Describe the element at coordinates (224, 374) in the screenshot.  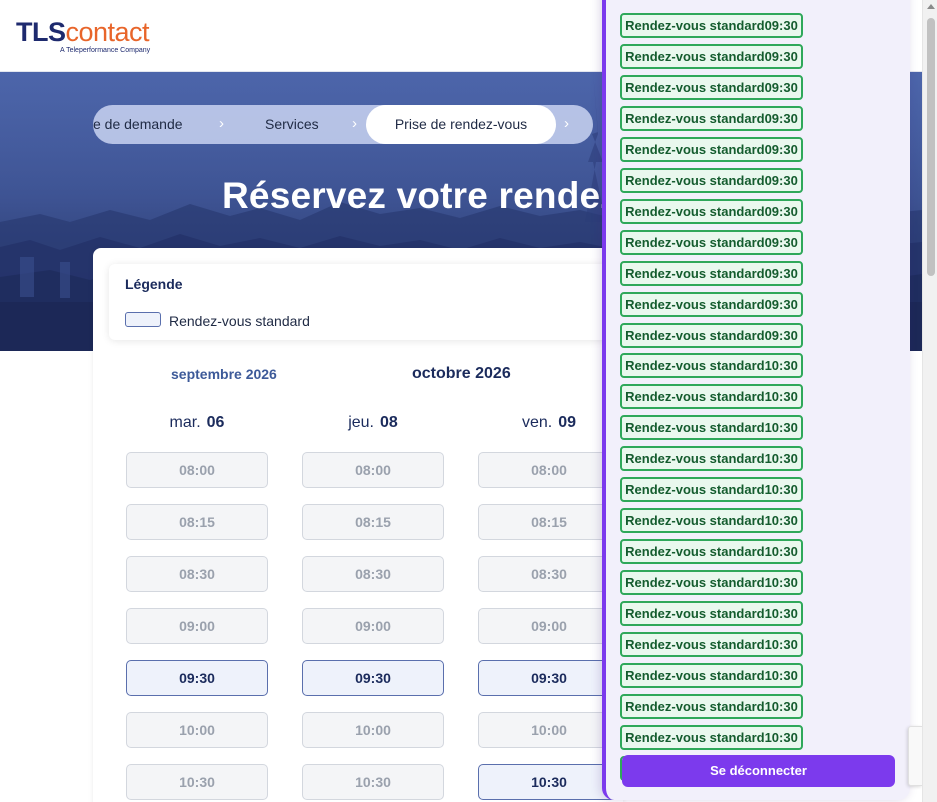
I see `month-tab-september: septembre 2026` at that location.